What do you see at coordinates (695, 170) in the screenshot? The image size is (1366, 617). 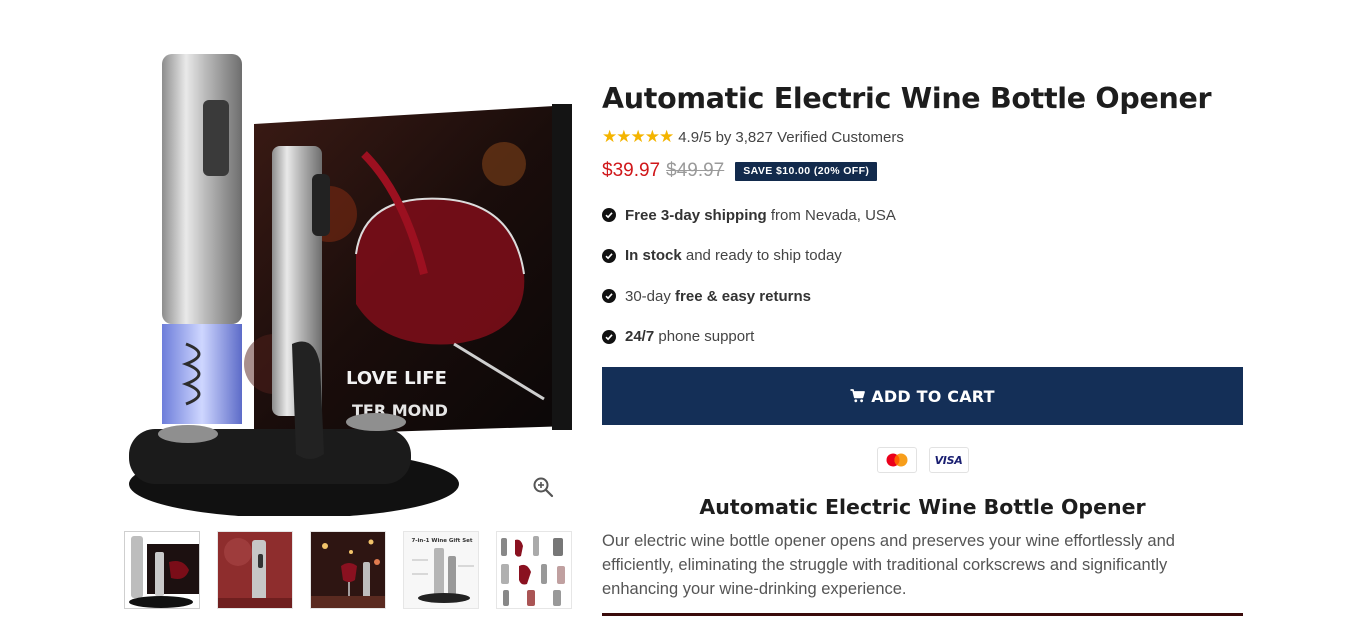 I see `price-original: $49.97` at bounding box center [695, 170].